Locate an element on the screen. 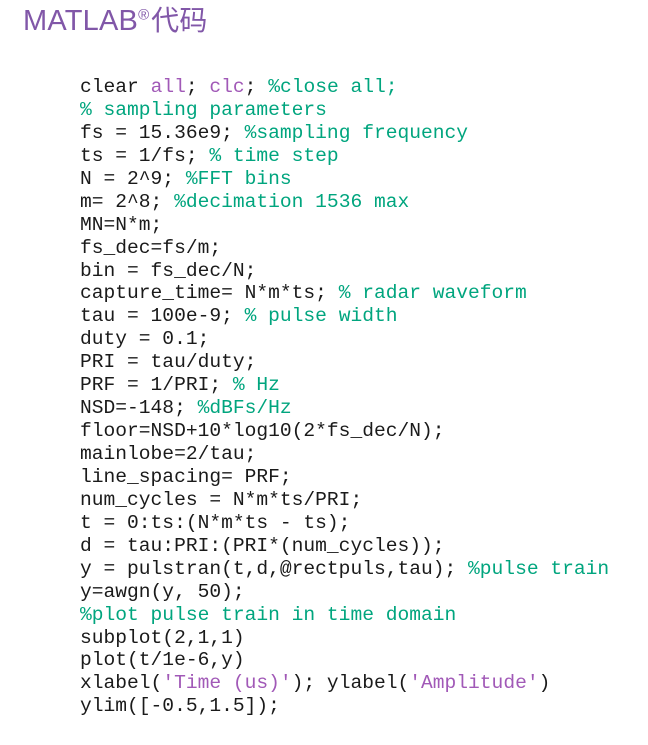 This screenshot has height=745, width=648. page-title: MATLAB®代码 is located at coordinates (115, 21).